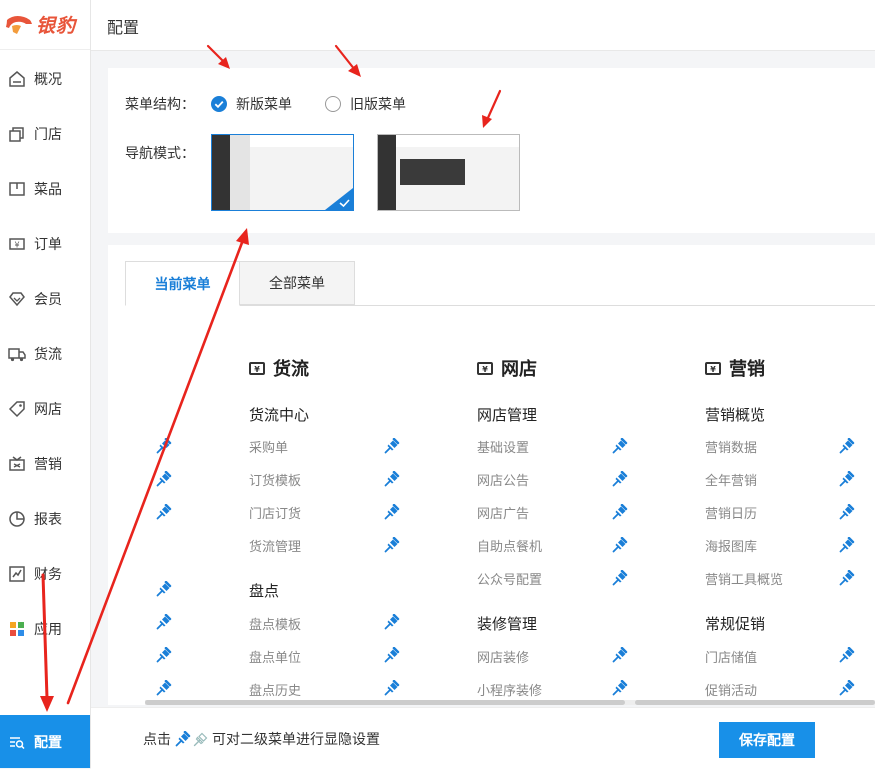  Describe the element at coordinates (48, 355) in the screenshot. I see `sidebar-item-label: 货流` at that location.